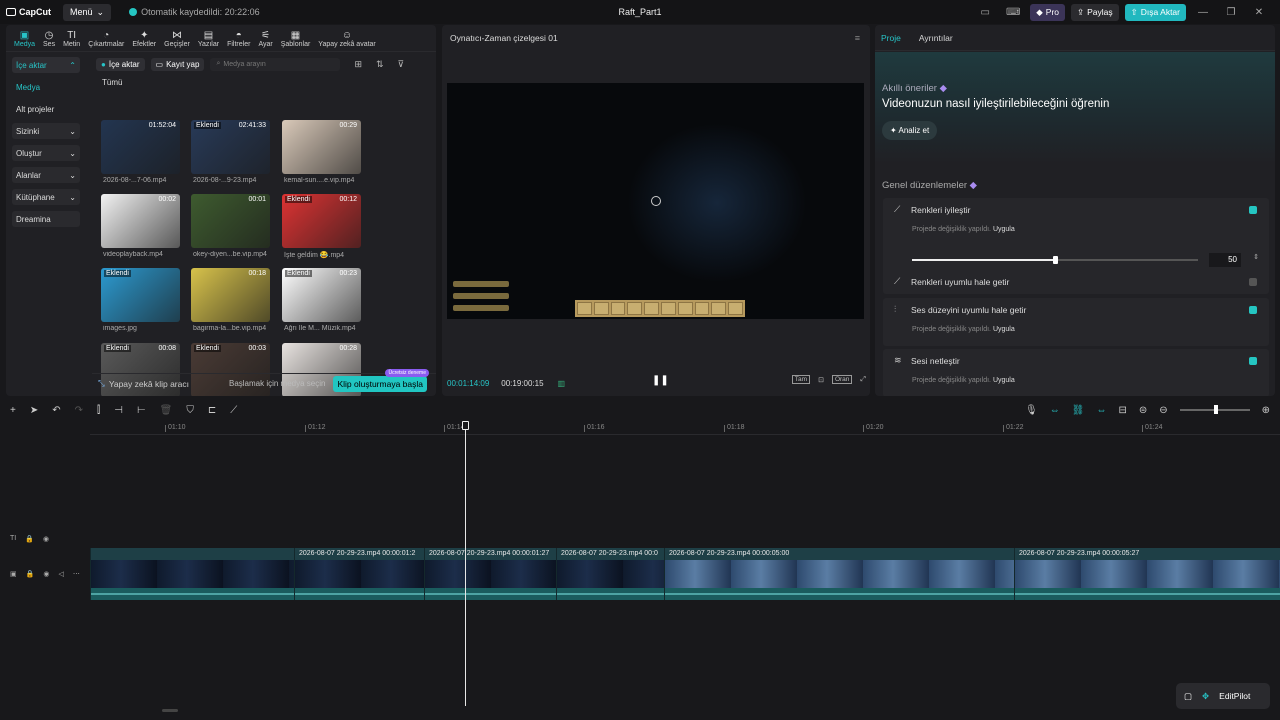 The height and width of the screenshot is (720, 1280). Describe the element at coordinates (1078, 410) in the screenshot. I see `magnet-icon: ⛓` at that location.